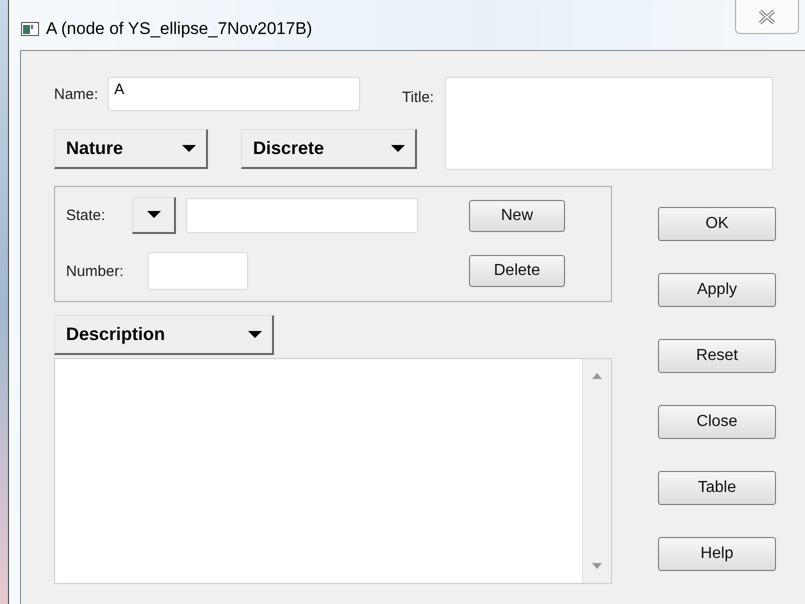  What do you see at coordinates (608, 123) in the screenshot?
I see `title-field` at bounding box center [608, 123].